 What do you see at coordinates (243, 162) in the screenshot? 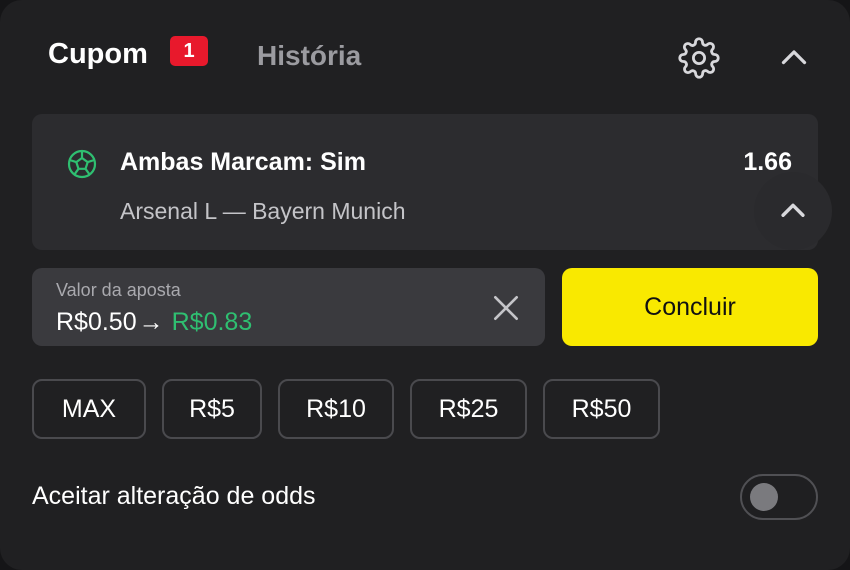
I see `bet-market: Ambas Marcam: Sim` at bounding box center [243, 162].